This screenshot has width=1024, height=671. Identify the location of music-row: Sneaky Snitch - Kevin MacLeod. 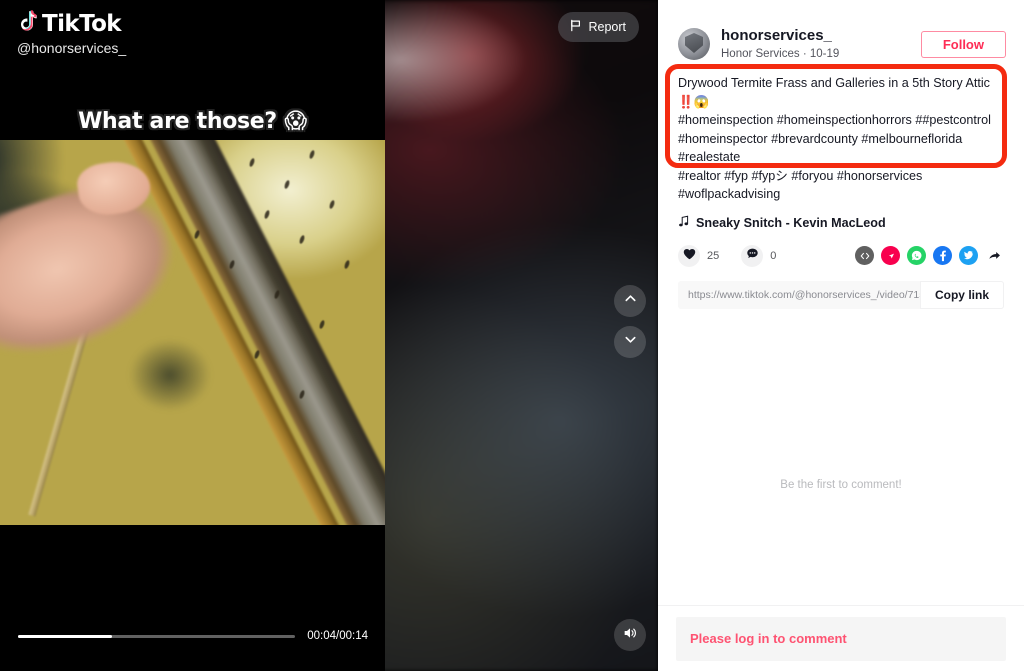
(841, 223).